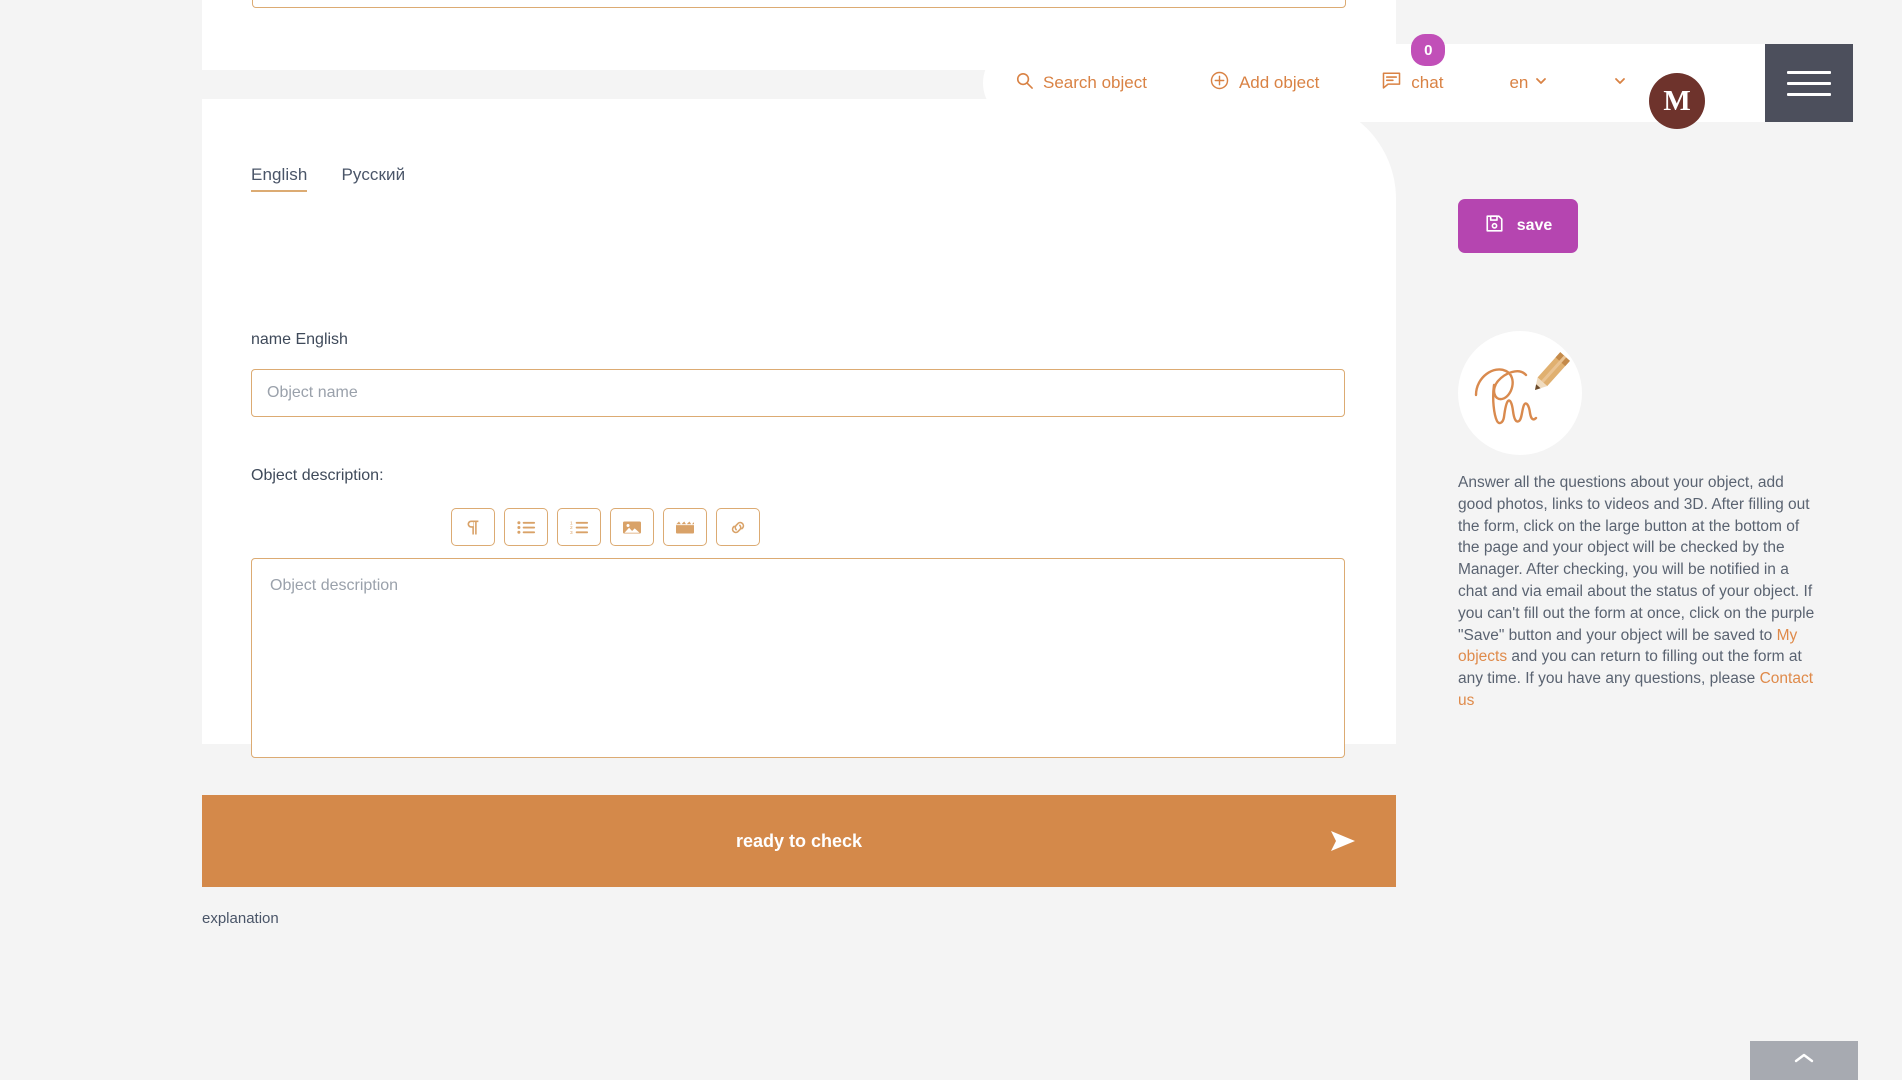  I want to click on video-icon, so click(685, 527).